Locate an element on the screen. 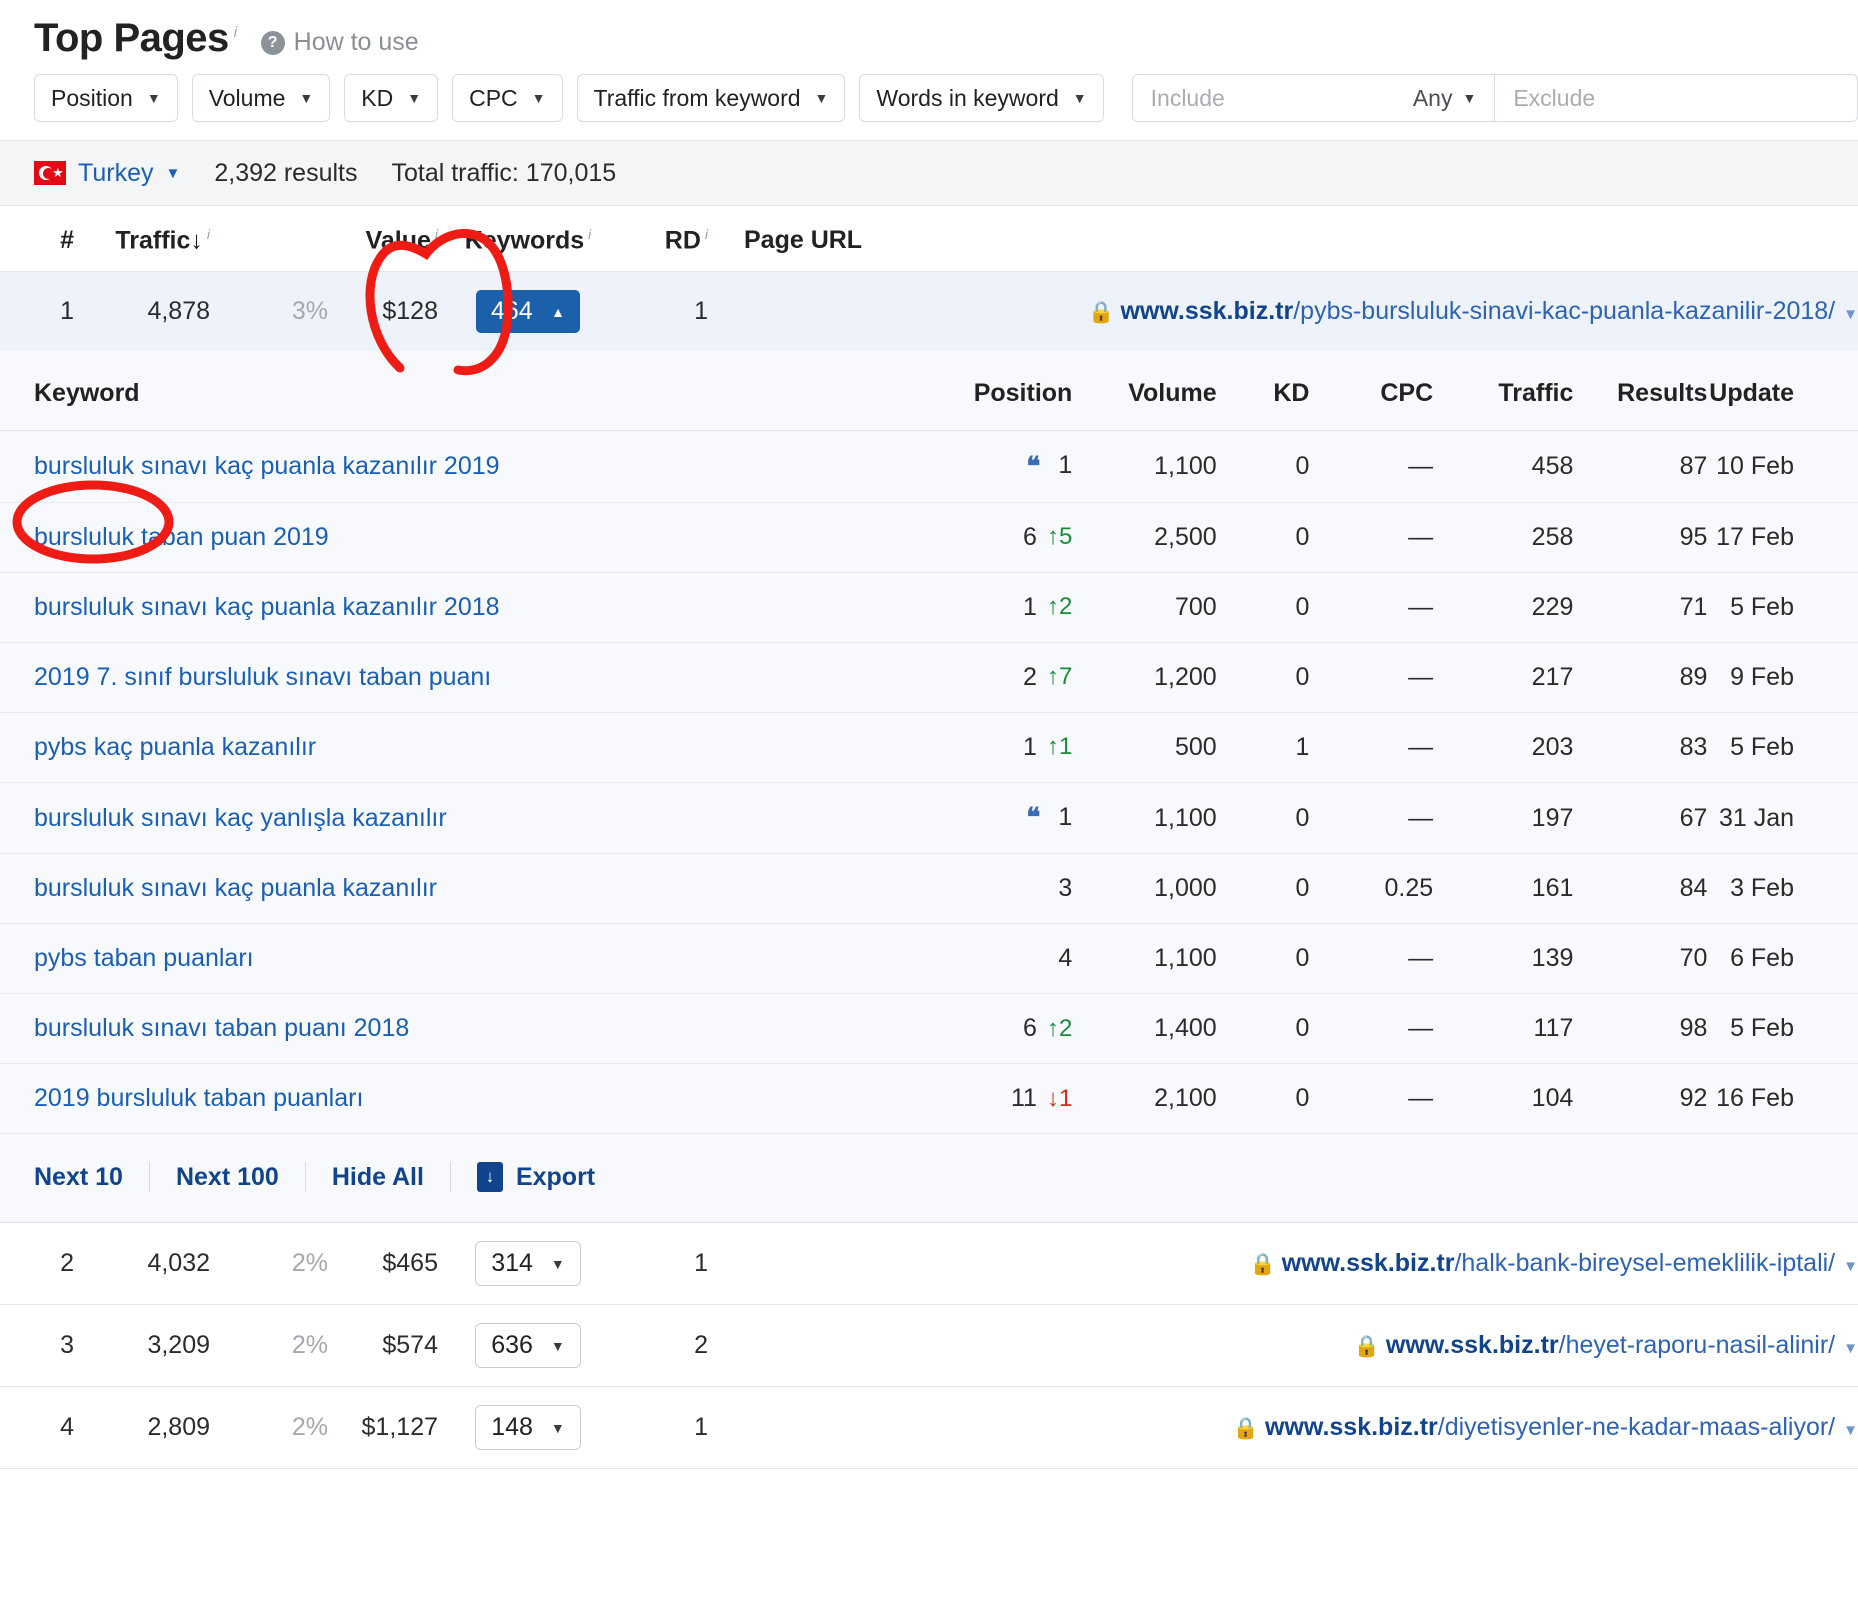 This screenshot has height=1608, width=1858. filter-position: Position ▼ is located at coordinates (106, 98).